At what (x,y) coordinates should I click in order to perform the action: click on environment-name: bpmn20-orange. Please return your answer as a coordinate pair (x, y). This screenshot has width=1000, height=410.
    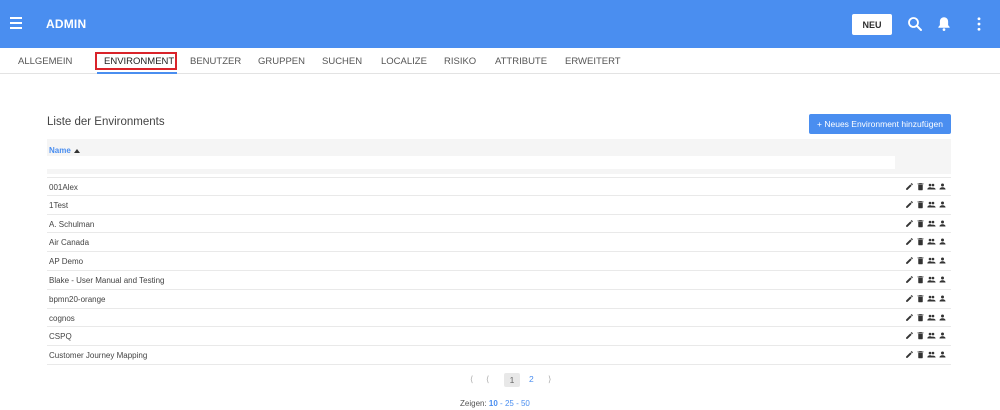
    Looking at the image, I should click on (77, 299).